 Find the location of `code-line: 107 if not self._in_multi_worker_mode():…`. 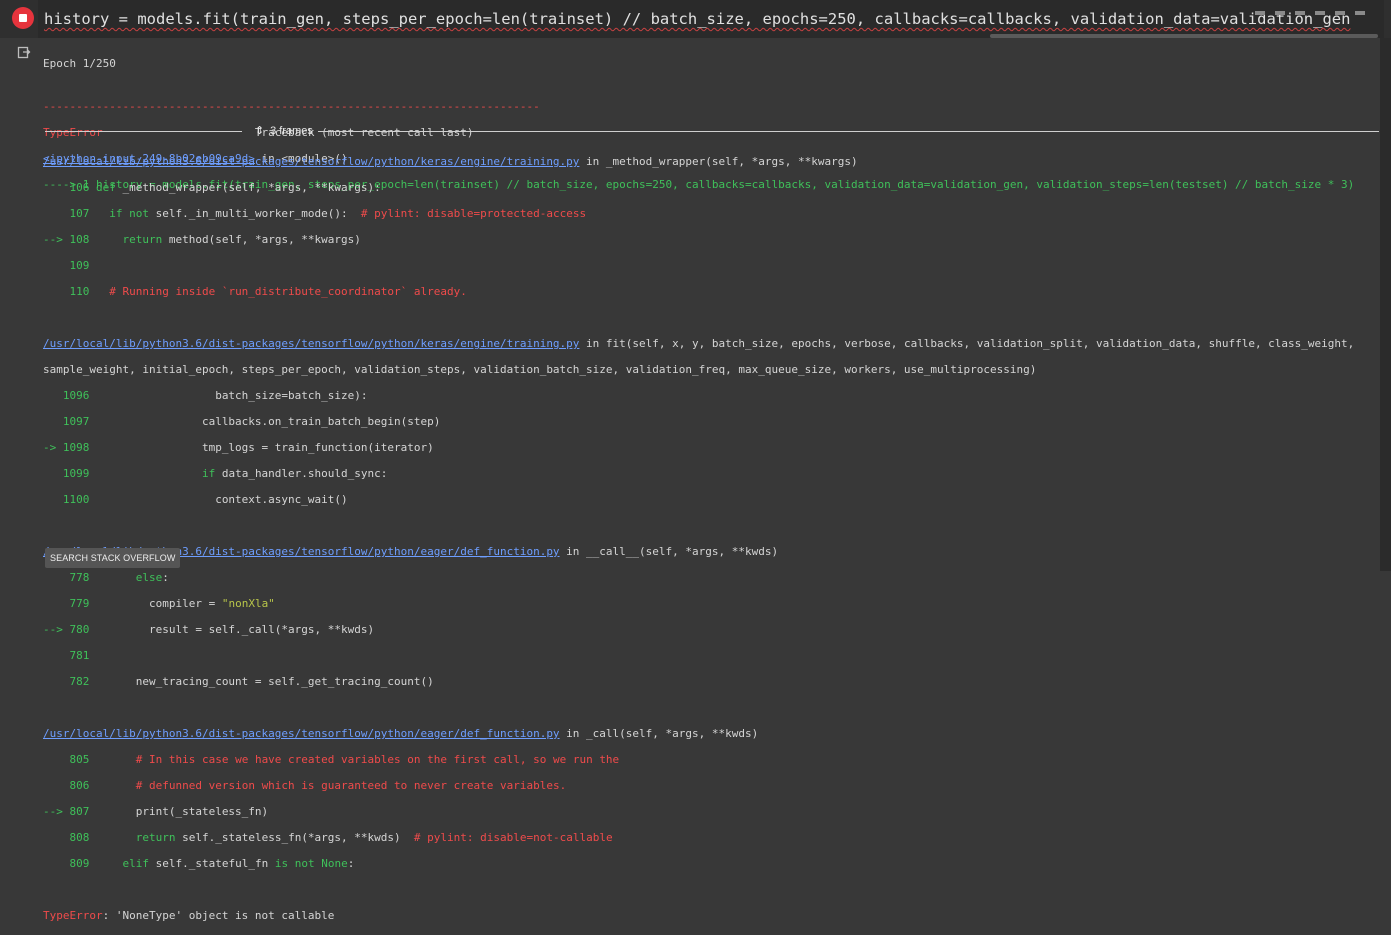

code-line: 107 if not self._in_multi_worker_mode():… is located at coordinates (315, 213).